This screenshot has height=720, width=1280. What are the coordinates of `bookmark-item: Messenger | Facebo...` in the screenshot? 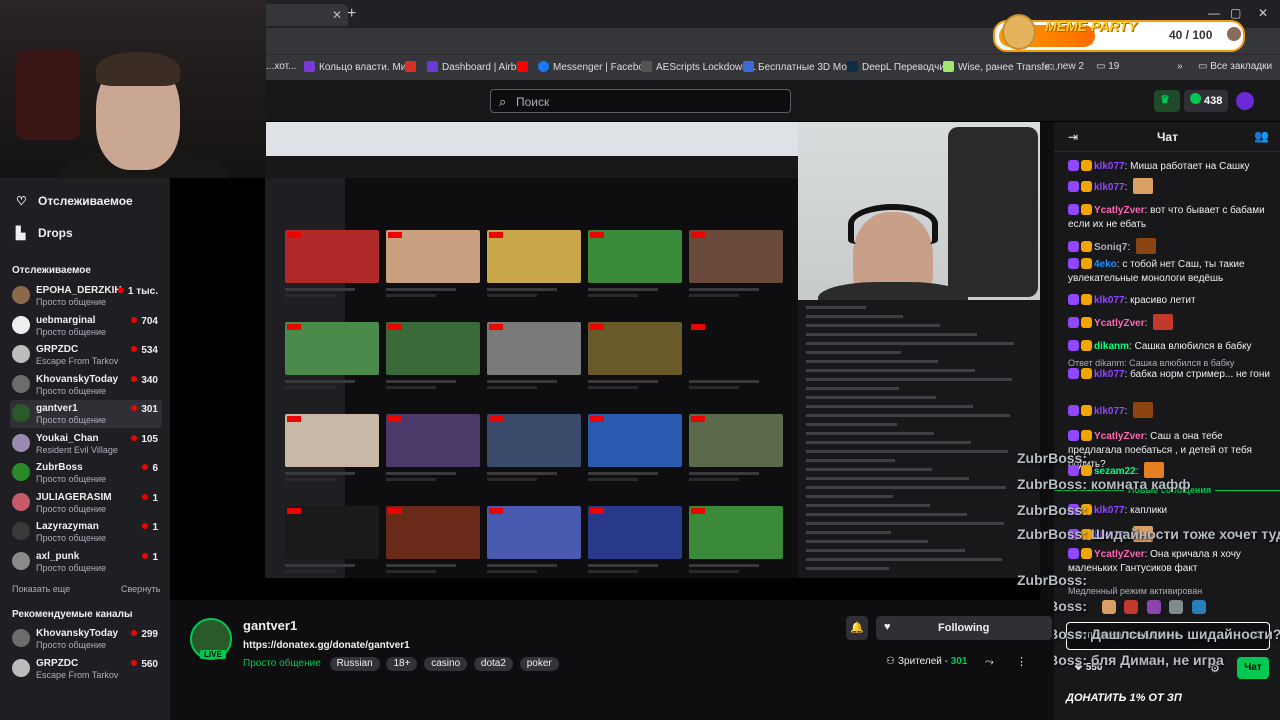 It's located at (595, 67).